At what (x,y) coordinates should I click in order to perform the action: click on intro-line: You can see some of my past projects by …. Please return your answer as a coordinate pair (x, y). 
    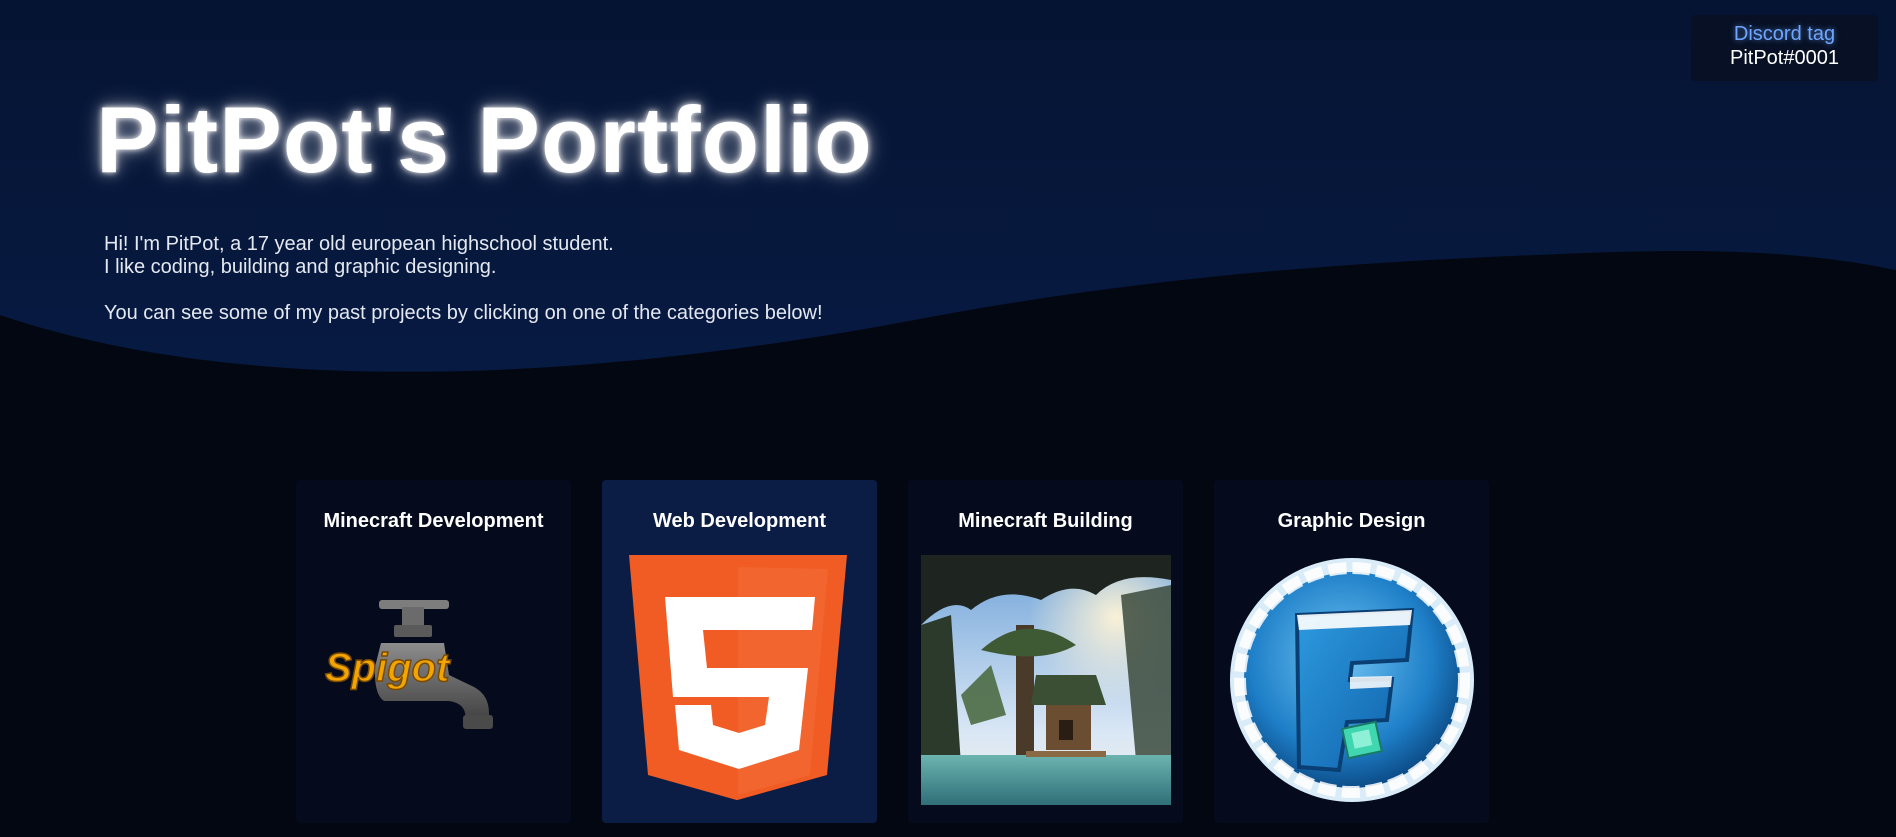
    Looking at the image, I should click on (463, 313).